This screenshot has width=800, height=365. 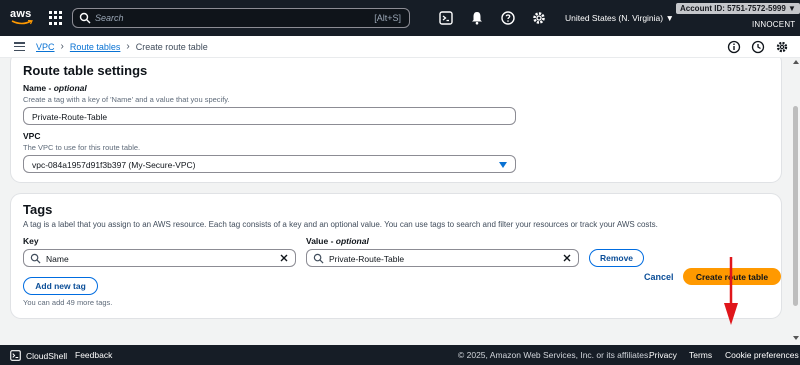 What do you see at coordinates (241, 18) in the screenshot?
I see `search-input: Search [Alt+S]` at bounding box center [241, 18].